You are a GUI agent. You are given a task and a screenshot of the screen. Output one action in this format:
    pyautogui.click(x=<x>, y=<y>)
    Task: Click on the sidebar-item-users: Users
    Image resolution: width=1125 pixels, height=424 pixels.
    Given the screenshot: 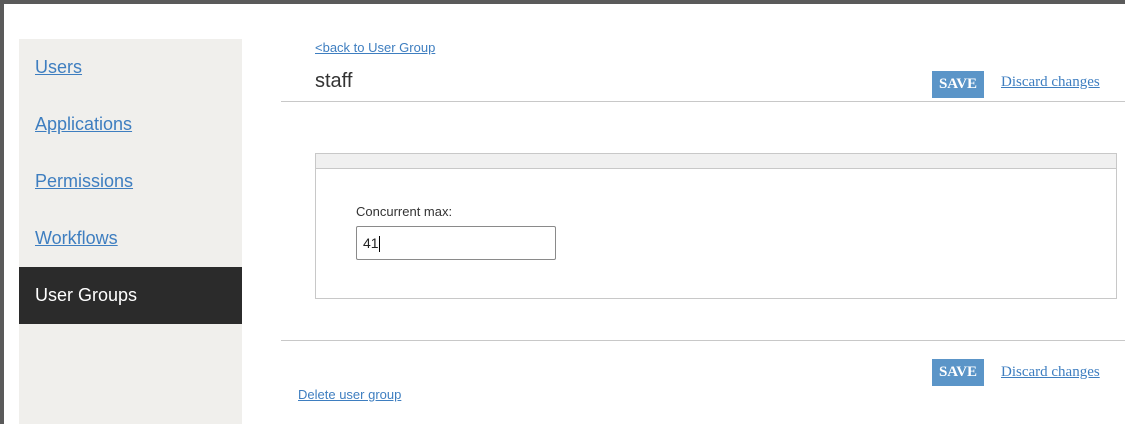 What is the action you would take?
    pyautogui.click(x=130, y=67)
    